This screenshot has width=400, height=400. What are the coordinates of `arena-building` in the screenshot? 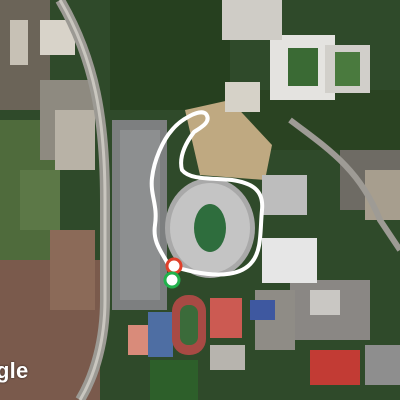 It's located at (289, 260).